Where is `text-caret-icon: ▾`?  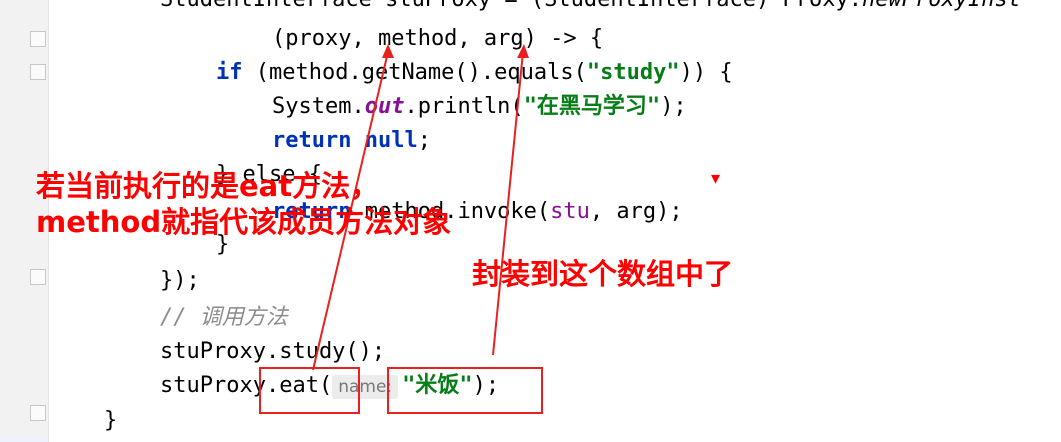 text-caret-icon: ▾ is located at coordinates (716, 178).